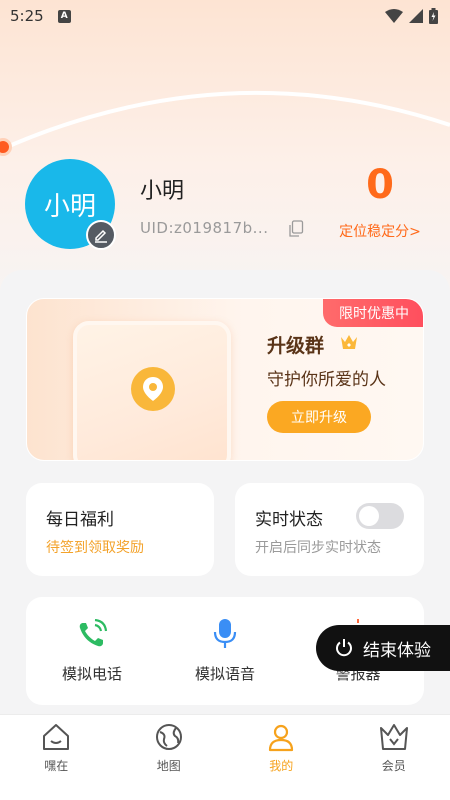 Image resolution: width=450 pixels, height=800 pixels. Describe the element at coordinates (56, 757) in the screenshot. I see `tab-home: 嘿在` at that location.